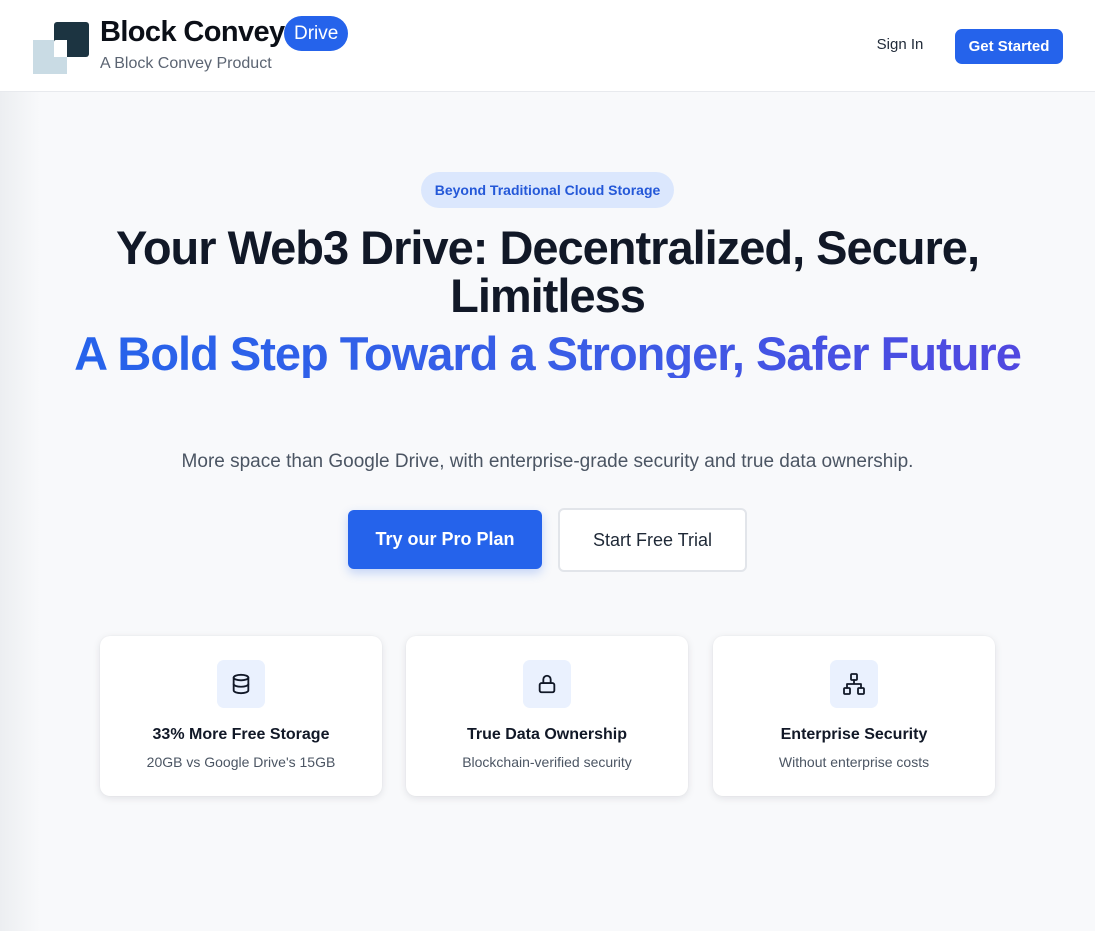 The width and height of the screenshot is (1095, 931). I want to click on network-icon, so click(854, 684).